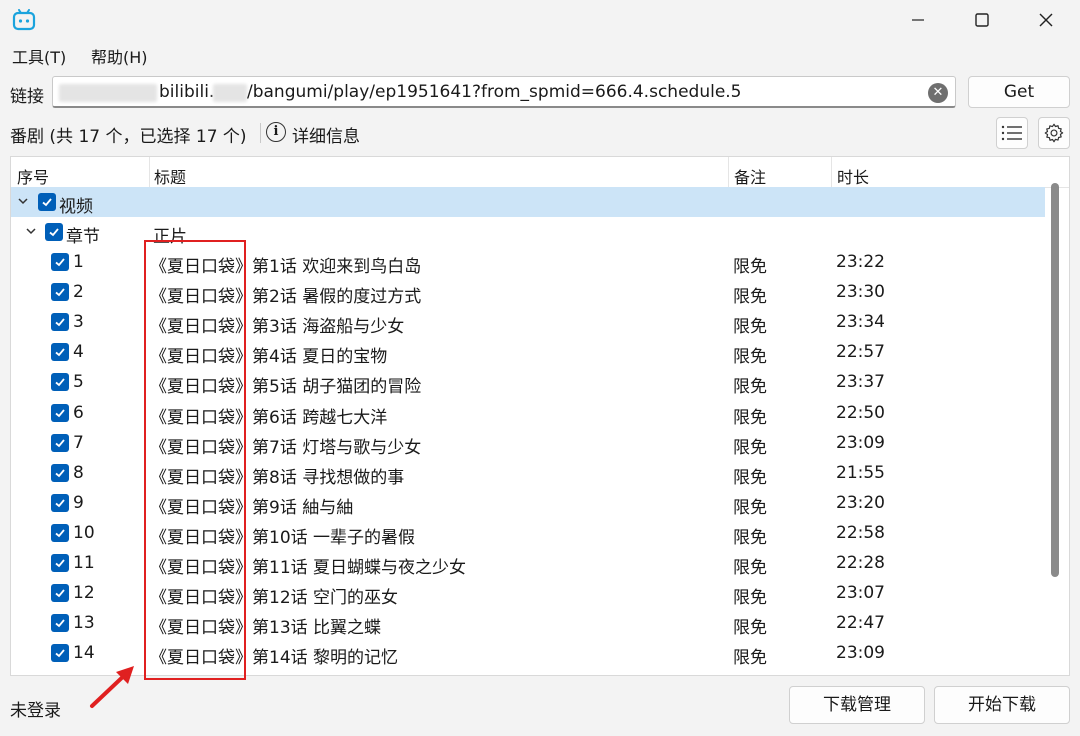 The width and height of the screenshot is (1080, 736). Describe the element at coordinates (35, 711) in the screenshot. I see `login-status: 未登录` at that location.